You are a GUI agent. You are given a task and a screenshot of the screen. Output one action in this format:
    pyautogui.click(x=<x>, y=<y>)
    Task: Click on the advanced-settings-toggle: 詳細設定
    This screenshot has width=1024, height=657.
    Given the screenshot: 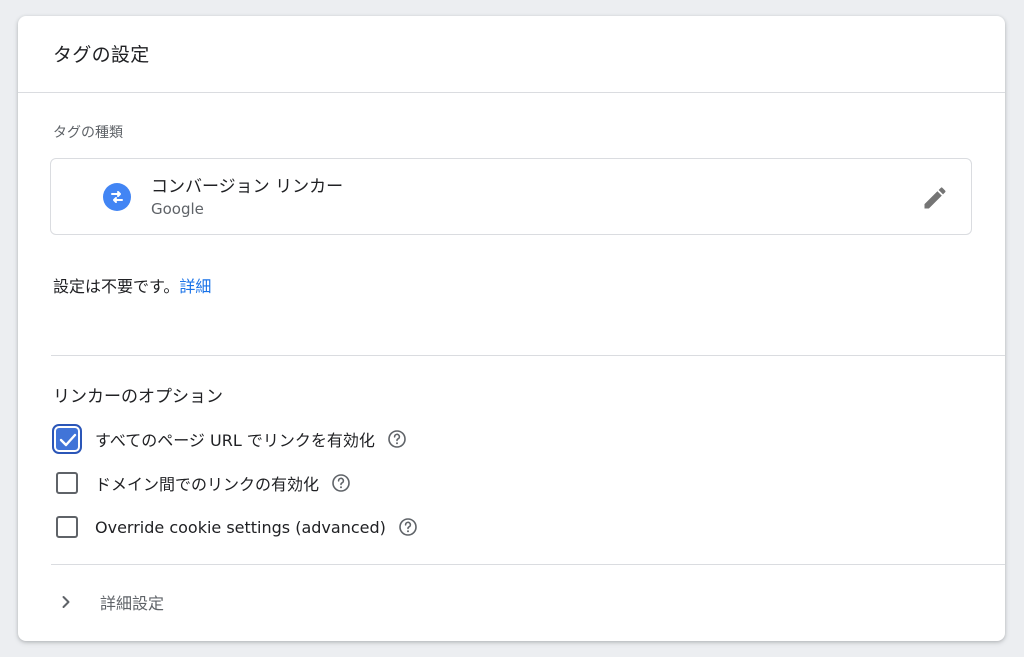 What is the action you would take?
    pyautogui.click(x=110, y=602)
    